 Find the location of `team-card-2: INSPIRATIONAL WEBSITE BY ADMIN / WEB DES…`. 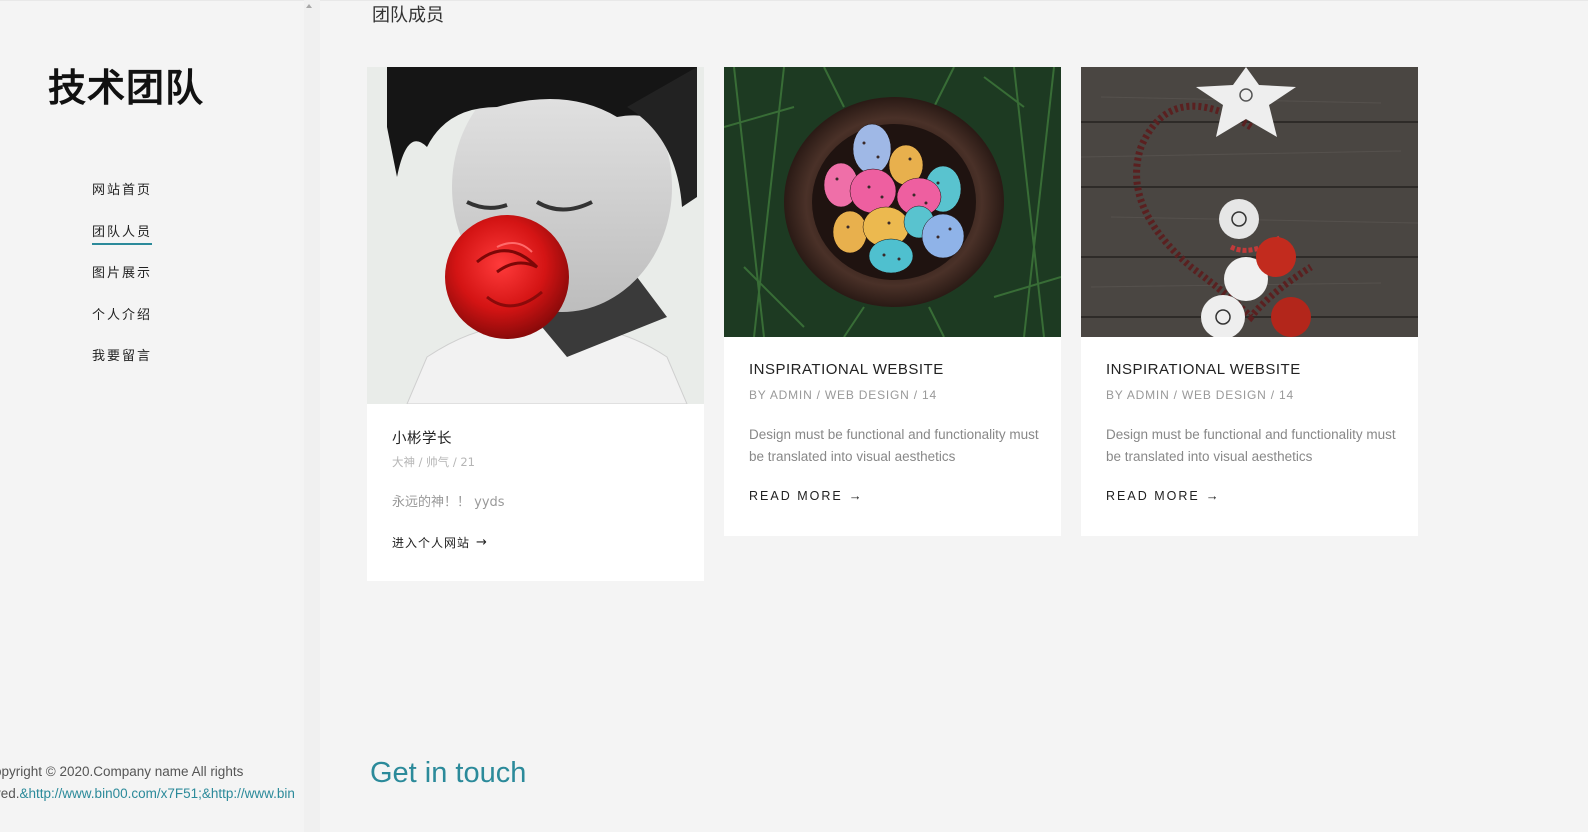

team-card-2: INSPIRATIONAL WEBSITE BY ADMIN / WEB DES… is located at coordinates (892, 301).